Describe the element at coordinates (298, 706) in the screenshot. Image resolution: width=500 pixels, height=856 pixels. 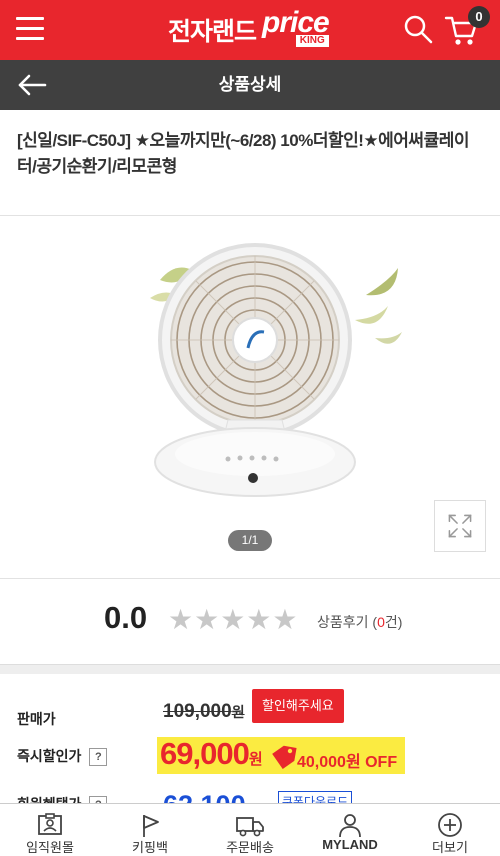
I see `request-discount-button: 할인해주세요` at that location.